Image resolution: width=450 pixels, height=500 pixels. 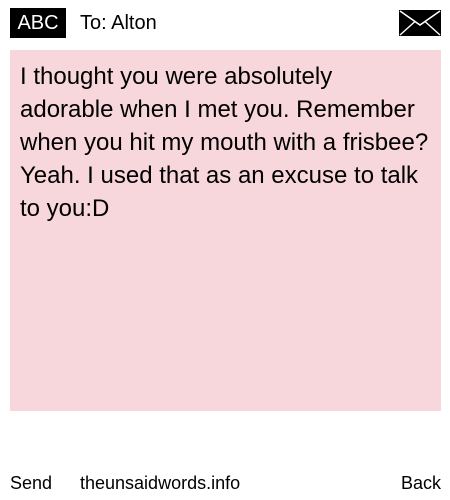 I want to click on envelope-icon, so click(x=420, y=23).